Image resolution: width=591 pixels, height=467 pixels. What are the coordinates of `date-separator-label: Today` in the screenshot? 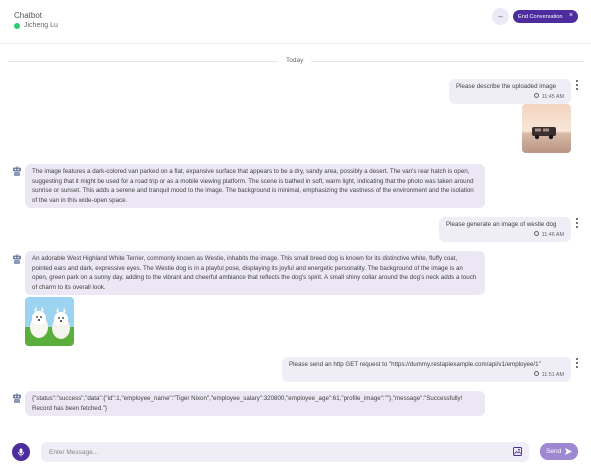 It's located at (295, 60).